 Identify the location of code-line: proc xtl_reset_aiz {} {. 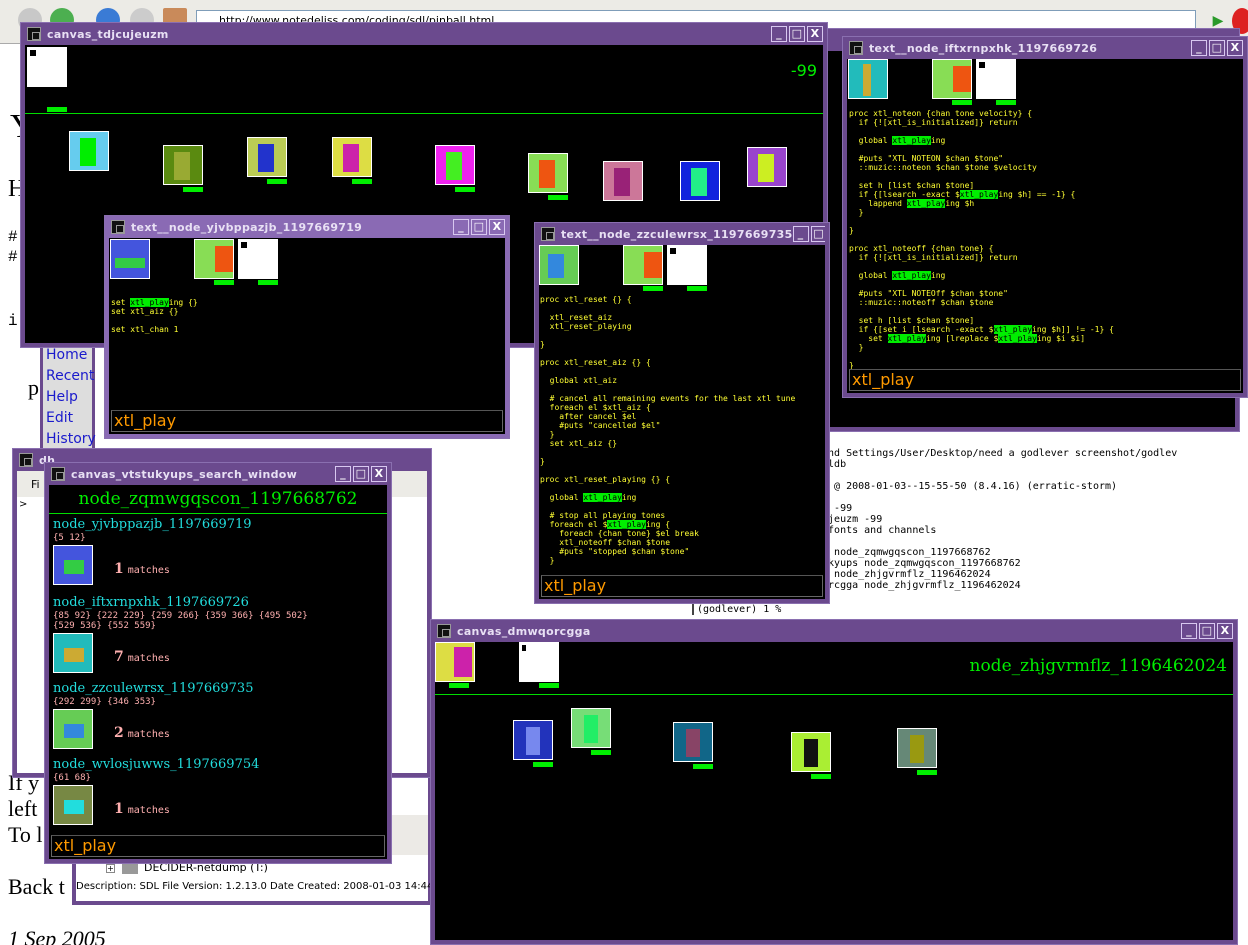
(667, 362).